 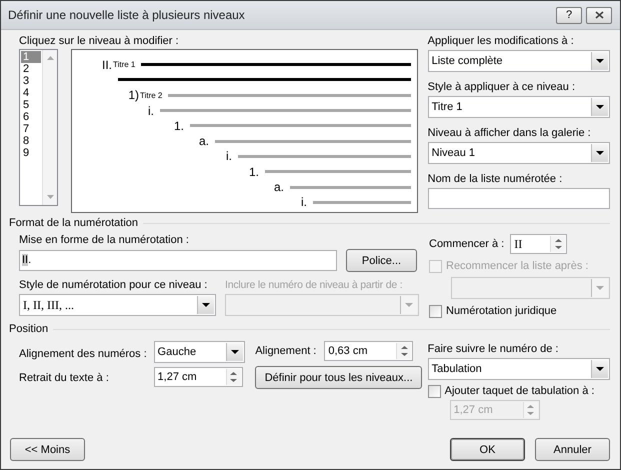 I want to click on field-label: Niveau à afficher dans la galerie :, so click(x=510, y=133).